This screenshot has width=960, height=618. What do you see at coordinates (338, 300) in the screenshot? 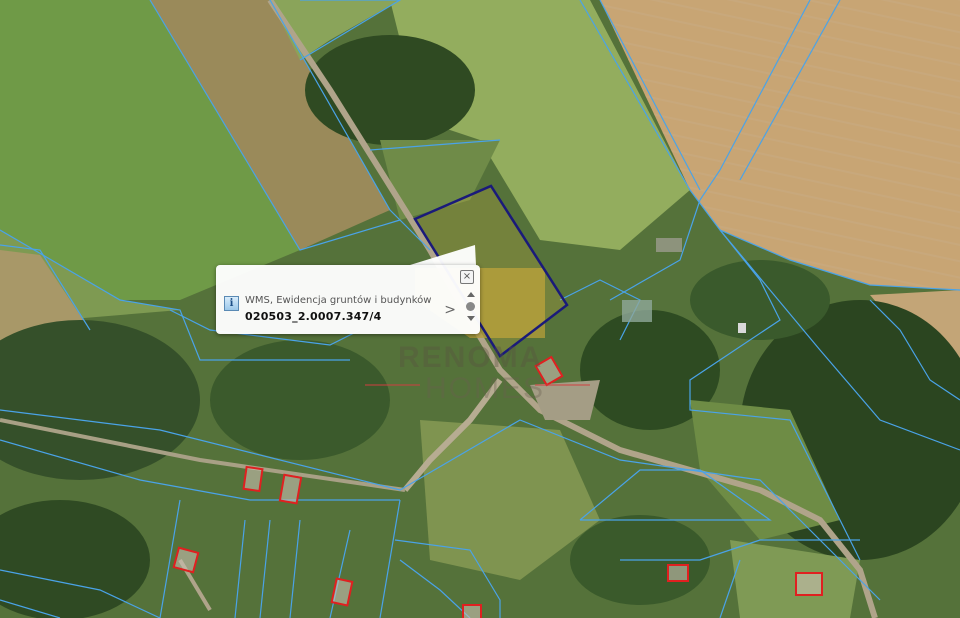
I see `layer-name: WMS, Ewidencja gruntów i budynków` at bounding box center [338, 300].